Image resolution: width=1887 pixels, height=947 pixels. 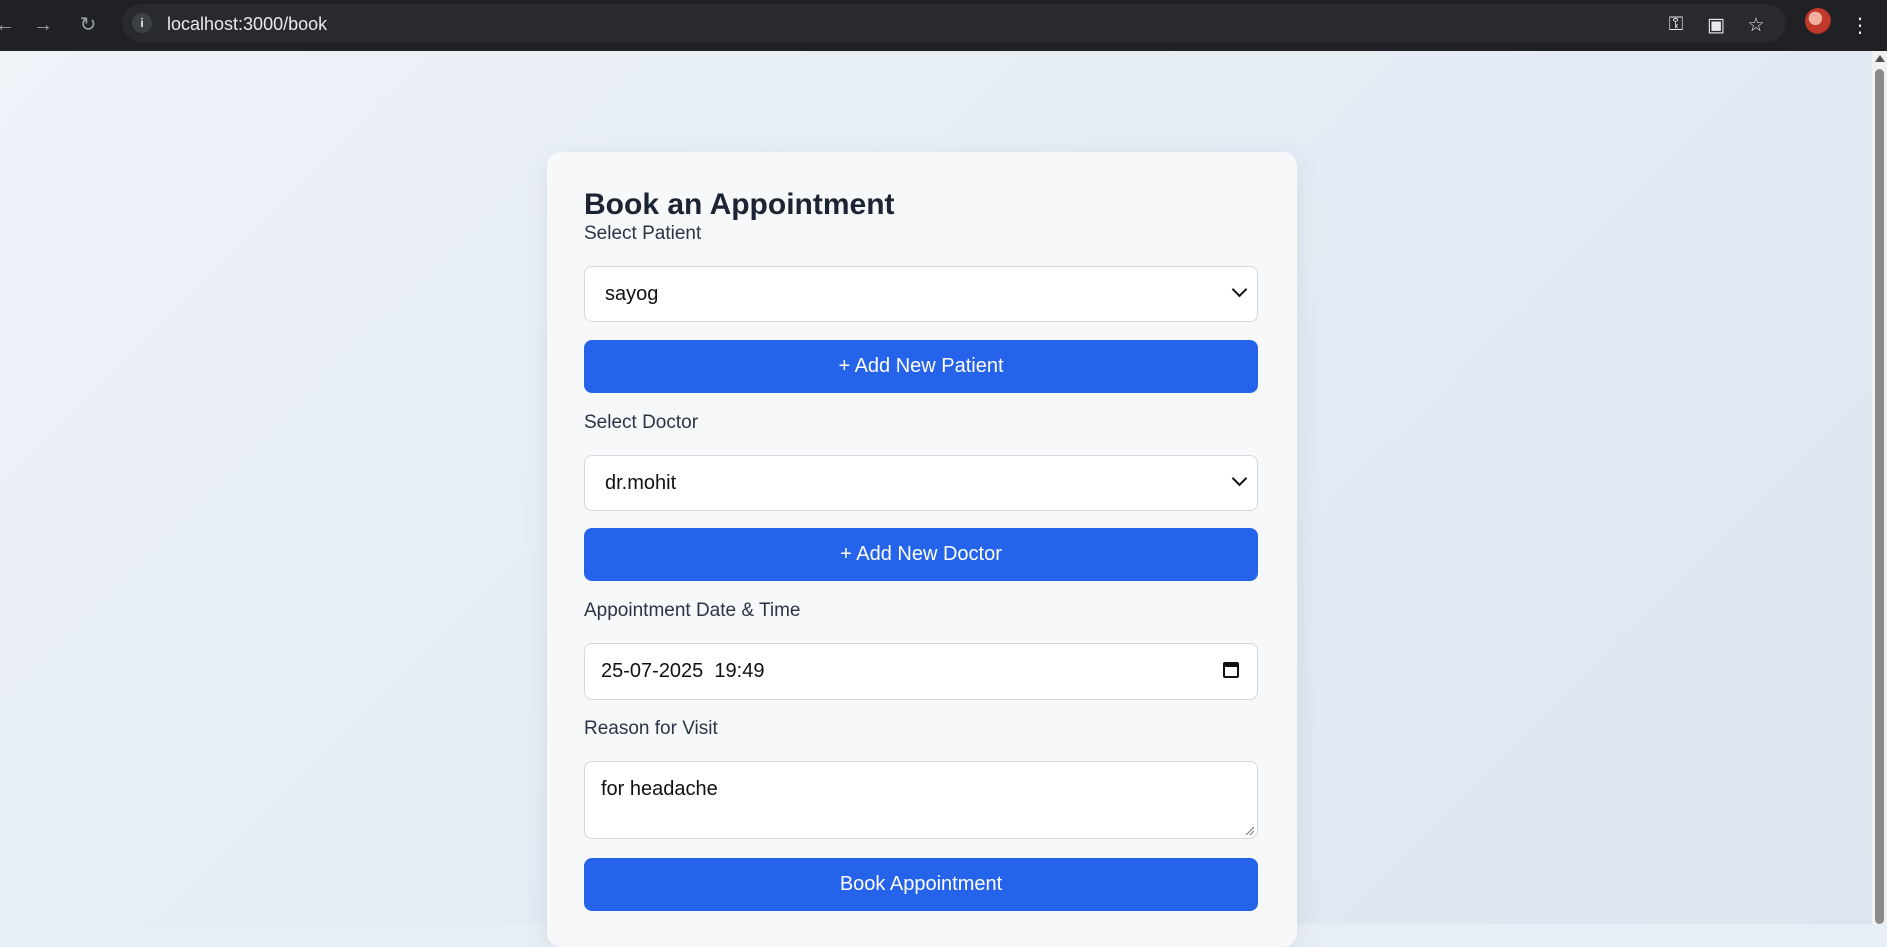 What do you see at coordinates (739, 204) in the screenshot?
I see `page-title: Book an Appointment` at bounding box center [739, 204].